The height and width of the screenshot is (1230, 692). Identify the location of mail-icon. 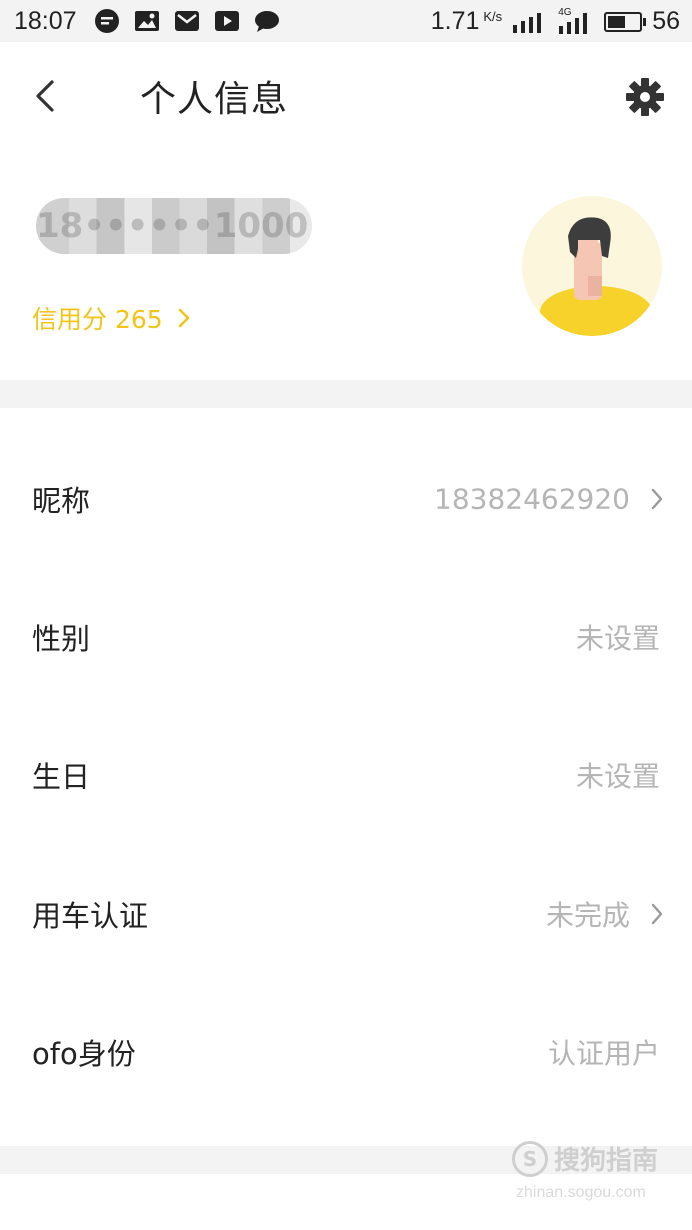
(187, 21).